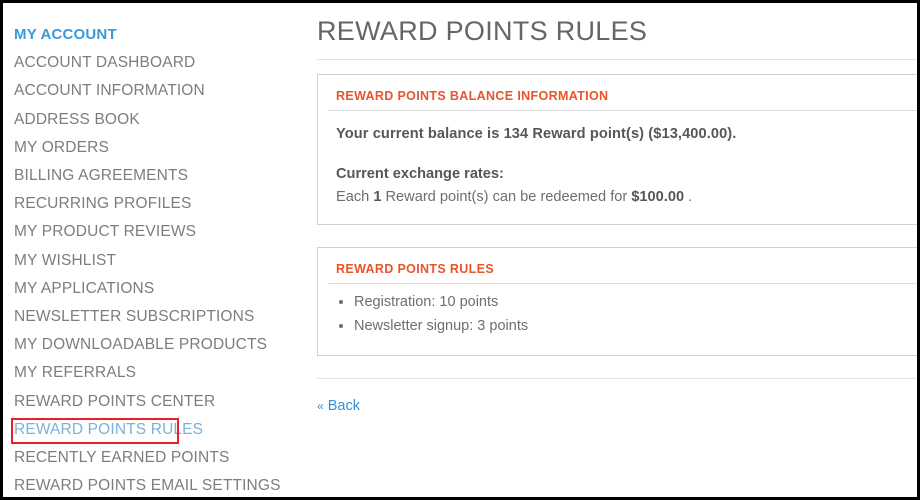 This screenshot has width=920, height=500. What do you see at coordinates (635, 327) in the screenshot?
I see `rule-list-item: Newsletter signup: 3 points` at bounding box center [635, 327].